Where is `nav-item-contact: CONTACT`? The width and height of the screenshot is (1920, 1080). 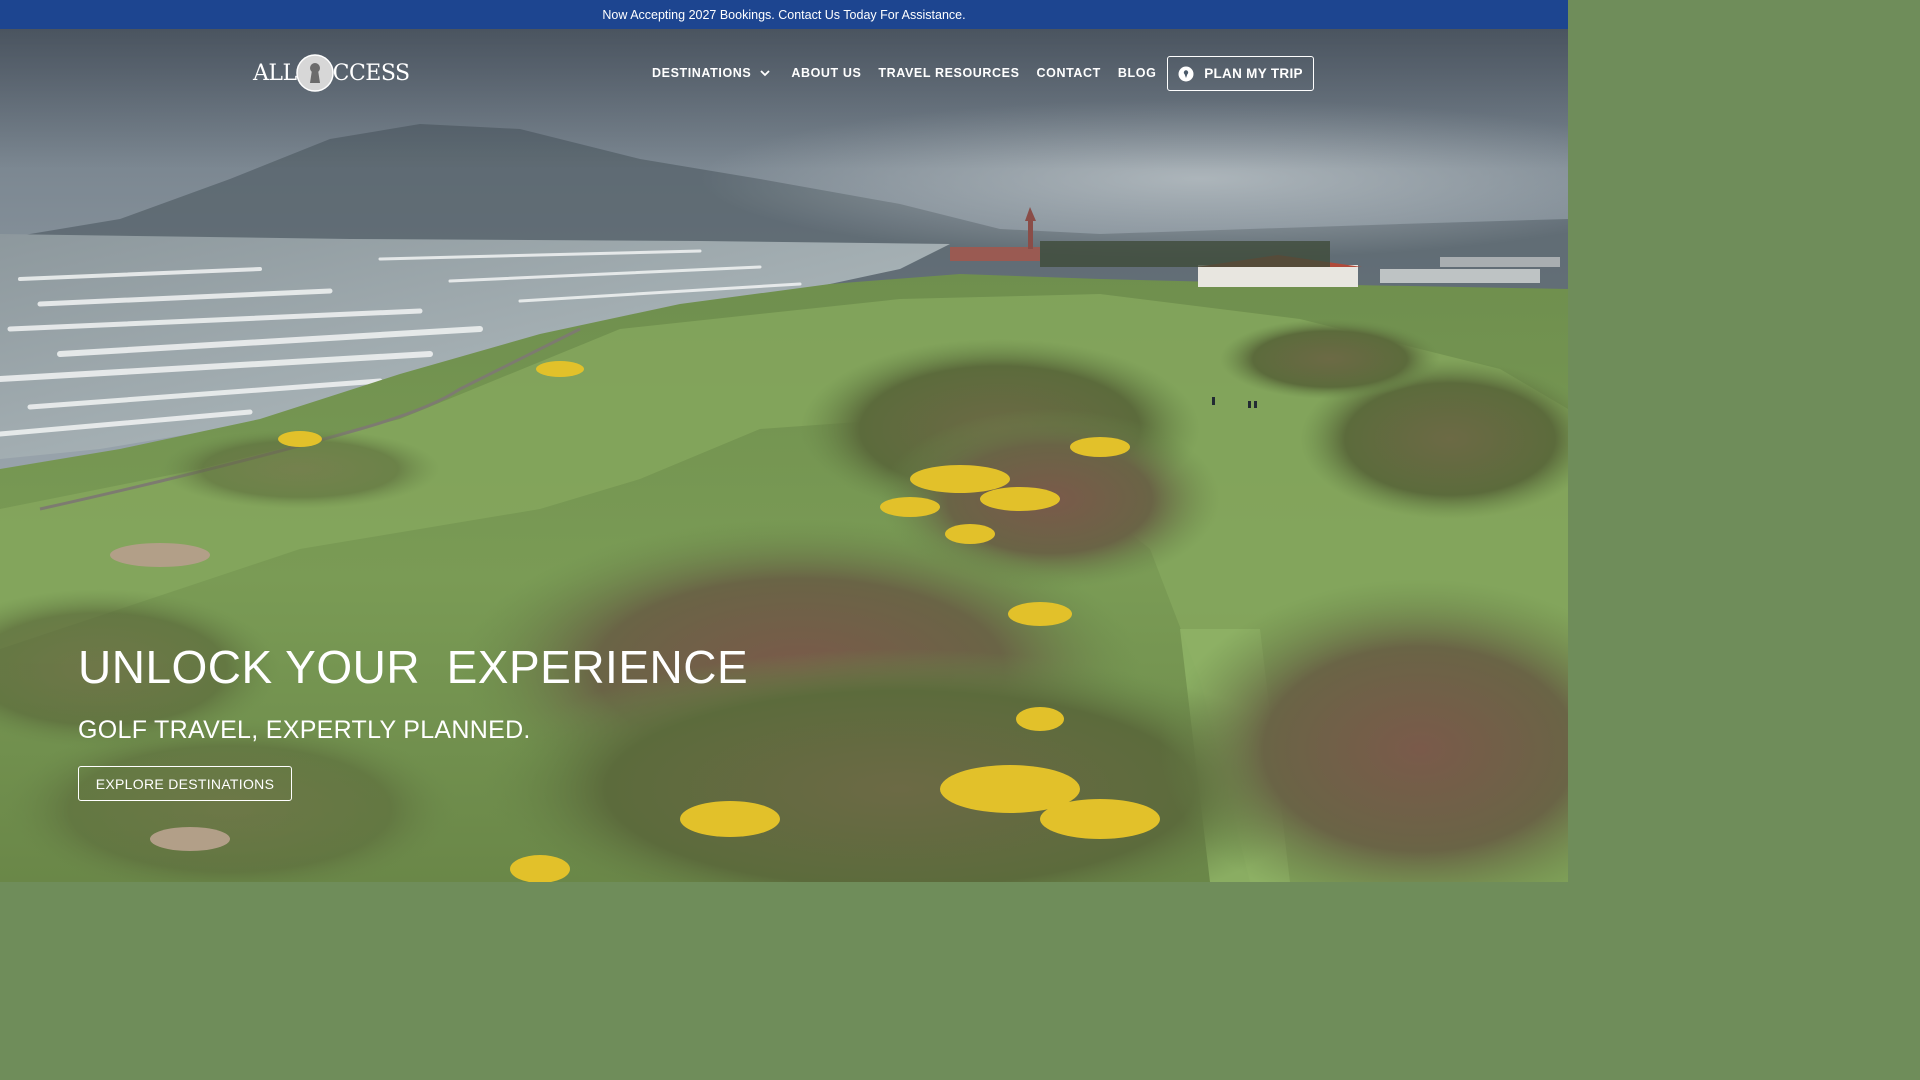 nav-item-contact: CONTACT is located at coordinates (1069, 73).